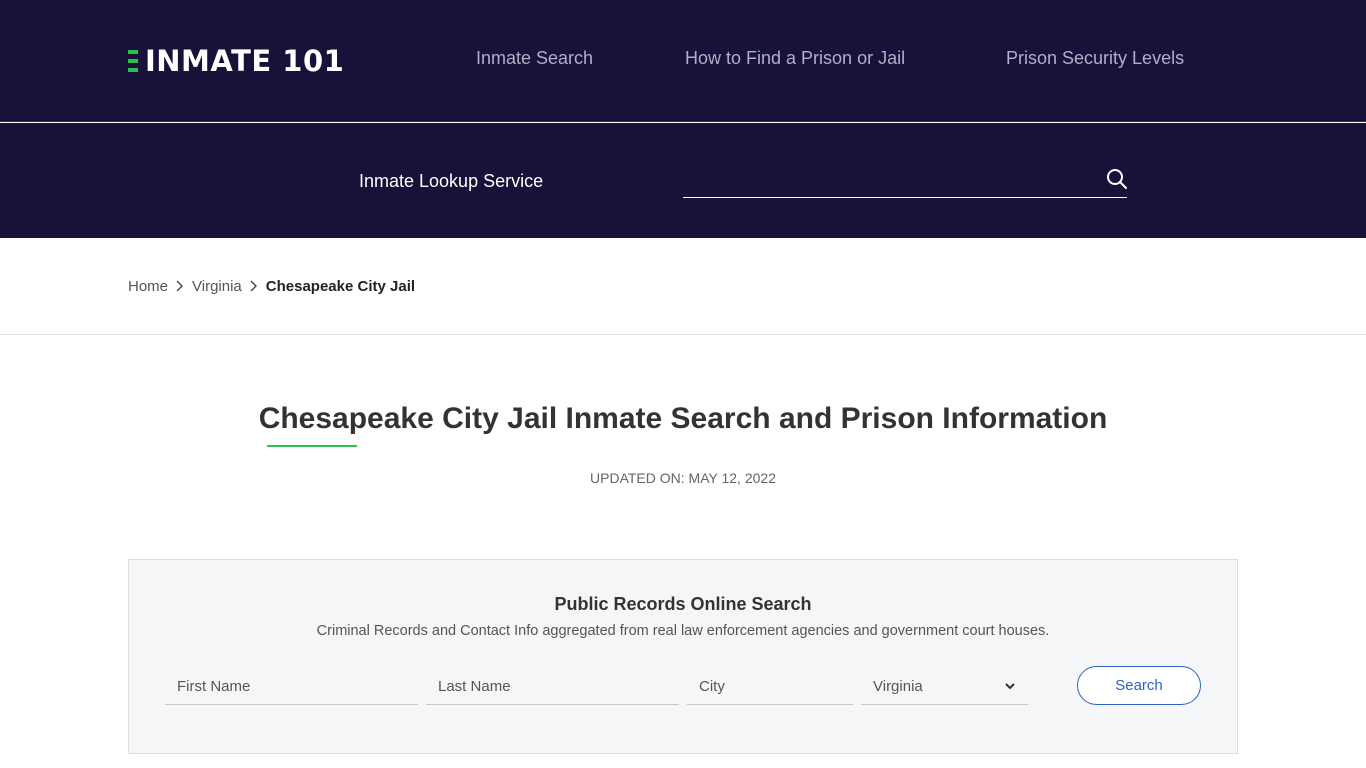 This screenshot has width=1366, height=768. What do you see at coordinates (552, 686) in the screenshot?
I see `last-name-field` at bounding box center [552, 686].